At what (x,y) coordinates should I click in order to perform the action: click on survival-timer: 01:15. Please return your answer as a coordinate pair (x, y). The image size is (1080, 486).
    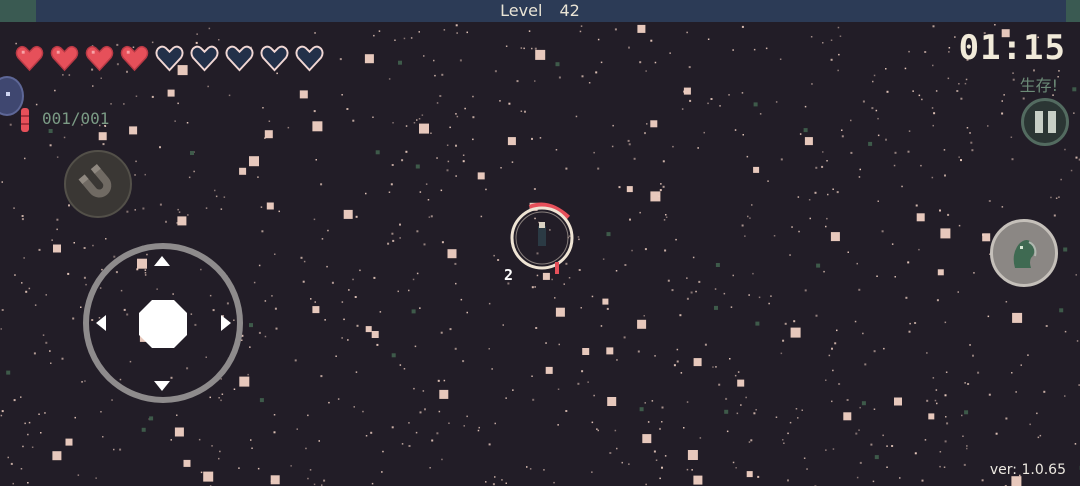
    Looking at the image, I should click on (1012, 48).